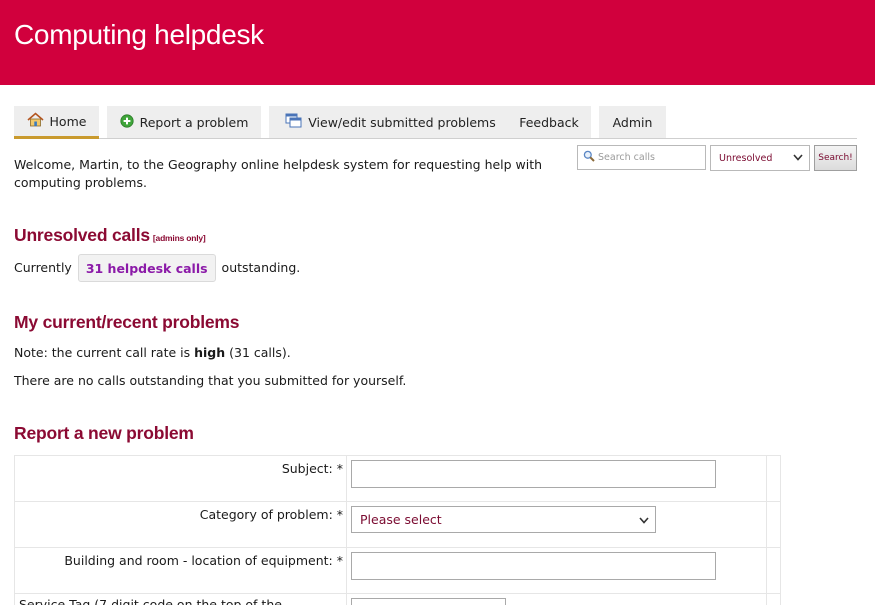  I want to click on category-label: Category of problem: *, so click(271, 514).